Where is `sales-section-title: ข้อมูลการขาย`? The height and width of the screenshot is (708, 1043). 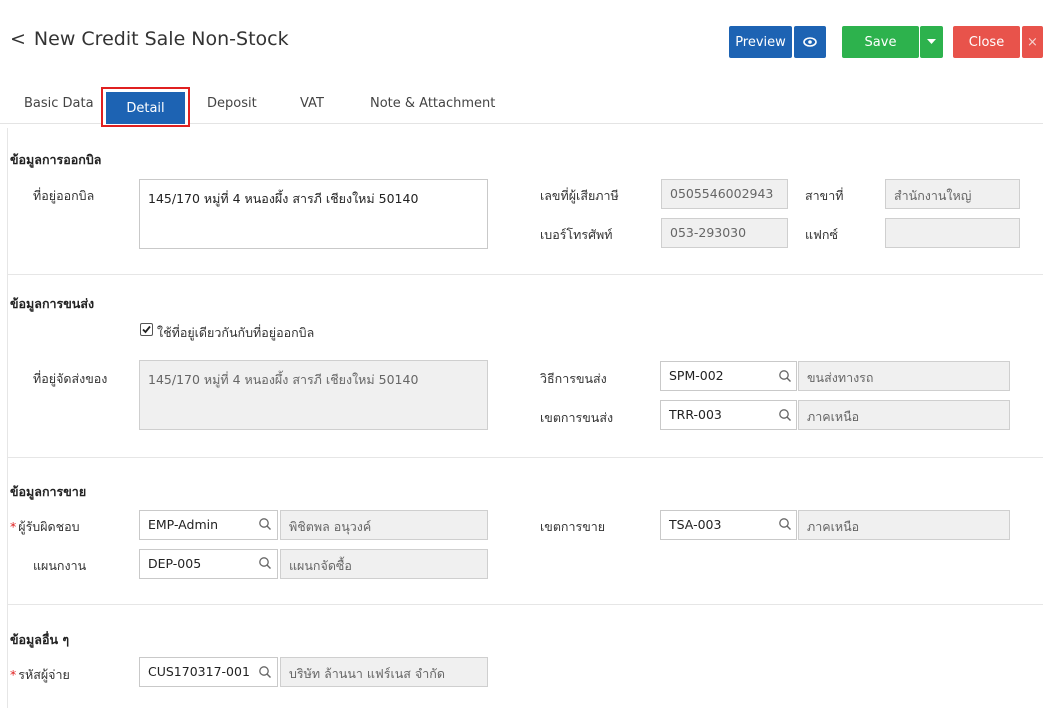 sales-section-title: ข้อมูลการขาย is located at coordinates (48, 491).